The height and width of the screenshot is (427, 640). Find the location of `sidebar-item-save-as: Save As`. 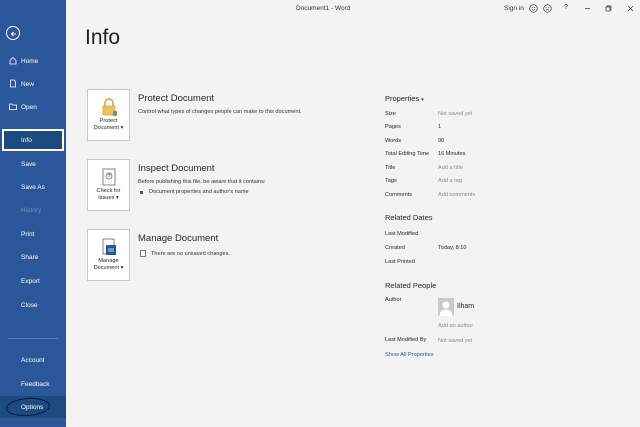

sidebar-item-save-as: Save As is located at coordinates (33, 187).